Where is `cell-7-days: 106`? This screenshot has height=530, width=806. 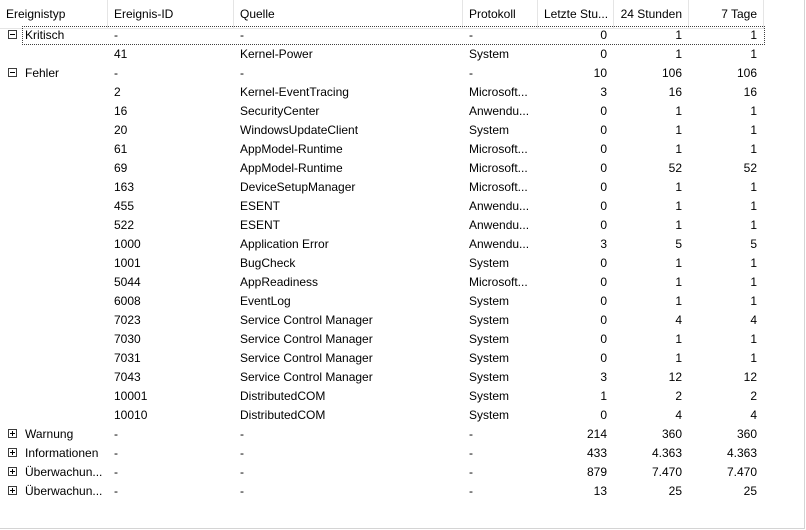
cell-7-days: 106 is located at coordinates (746, 73).